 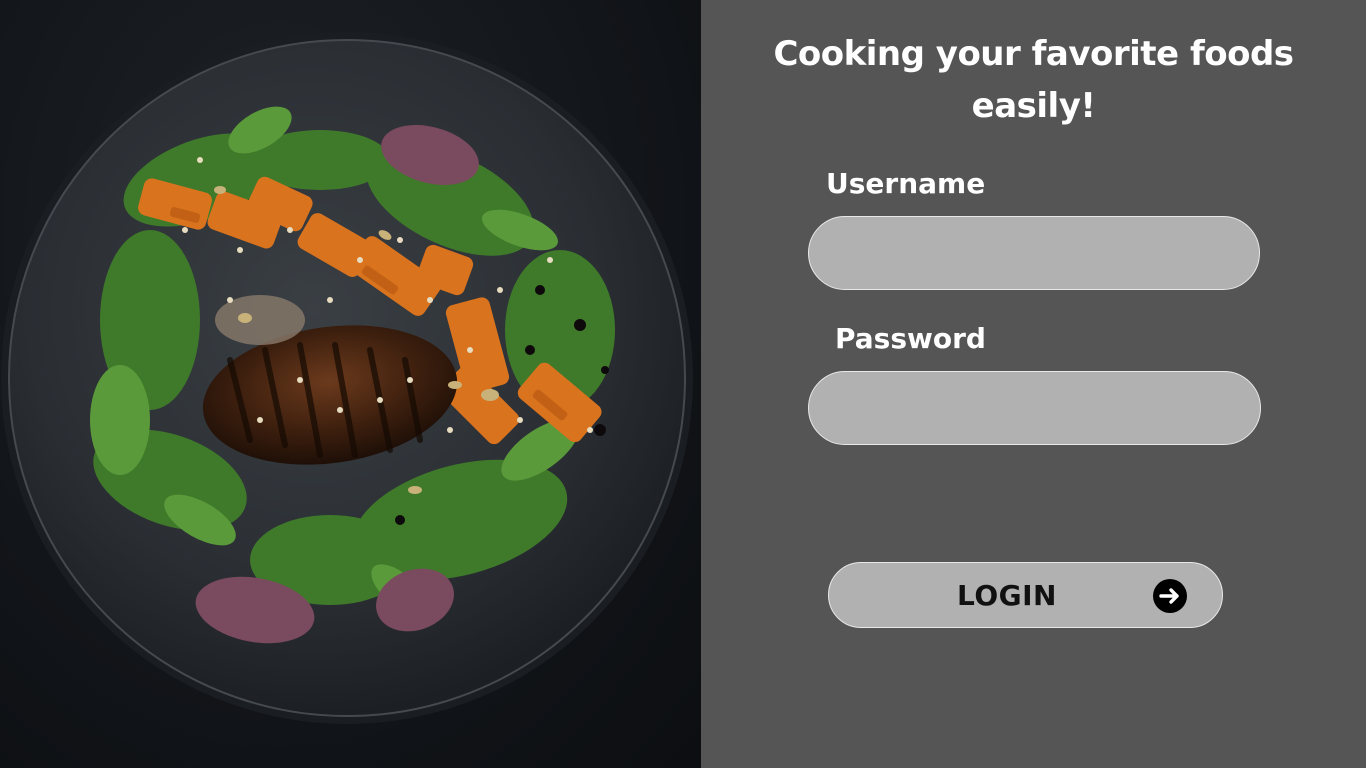 I want to click on login-button: LOGIN, so click(x=1025, y=595).